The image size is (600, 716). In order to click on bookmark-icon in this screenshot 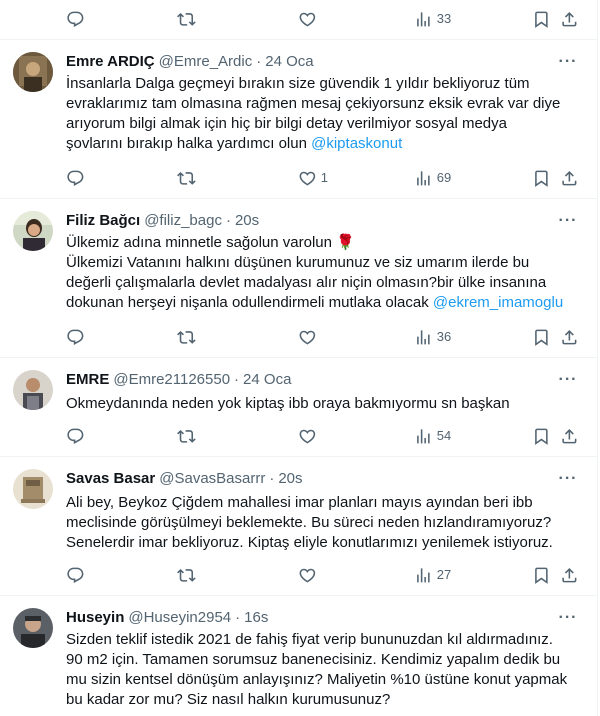, I will do `click(541, 337)`.